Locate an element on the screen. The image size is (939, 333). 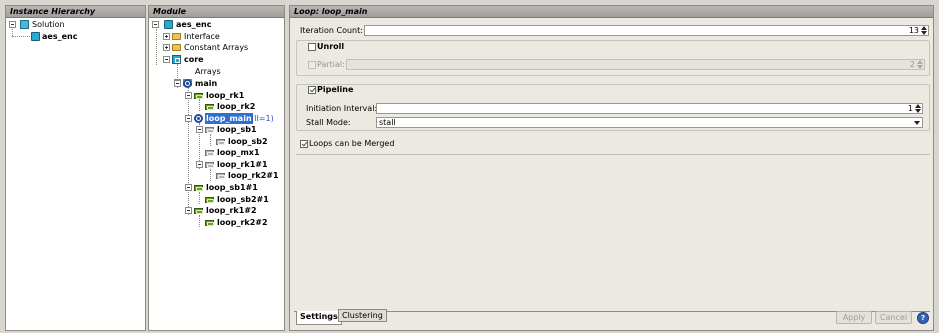
loops-merged-checkbox is located at coordinates (304, 144).